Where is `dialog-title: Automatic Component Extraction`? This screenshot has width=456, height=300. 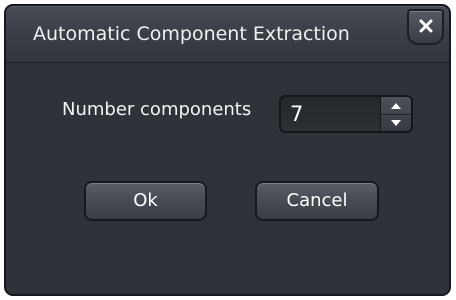
dialog-title: Automatic Component Extraction is located at coordinates (191, 34).